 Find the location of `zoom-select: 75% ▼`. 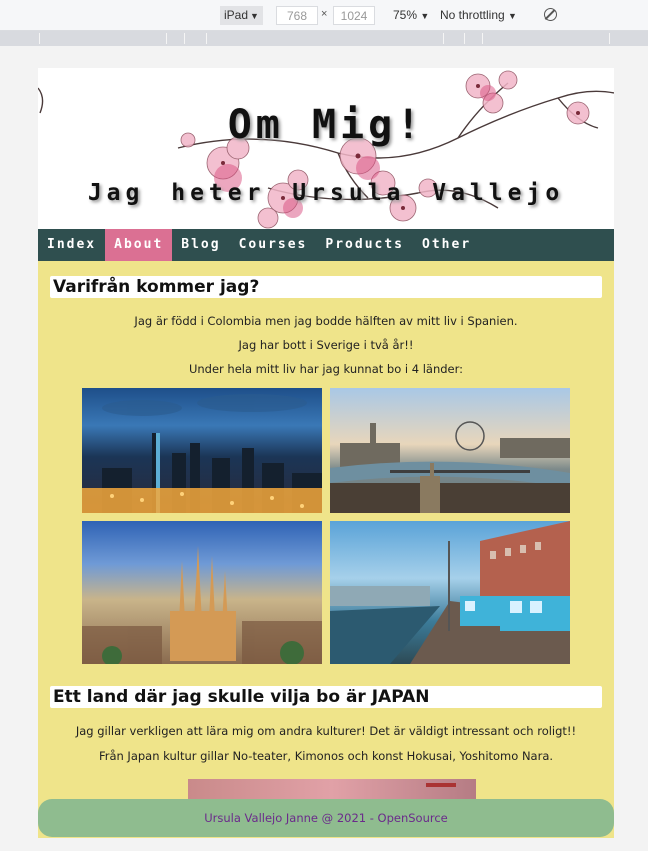

zoom-select: 75% ▼ is located at coordinates (411, 15).